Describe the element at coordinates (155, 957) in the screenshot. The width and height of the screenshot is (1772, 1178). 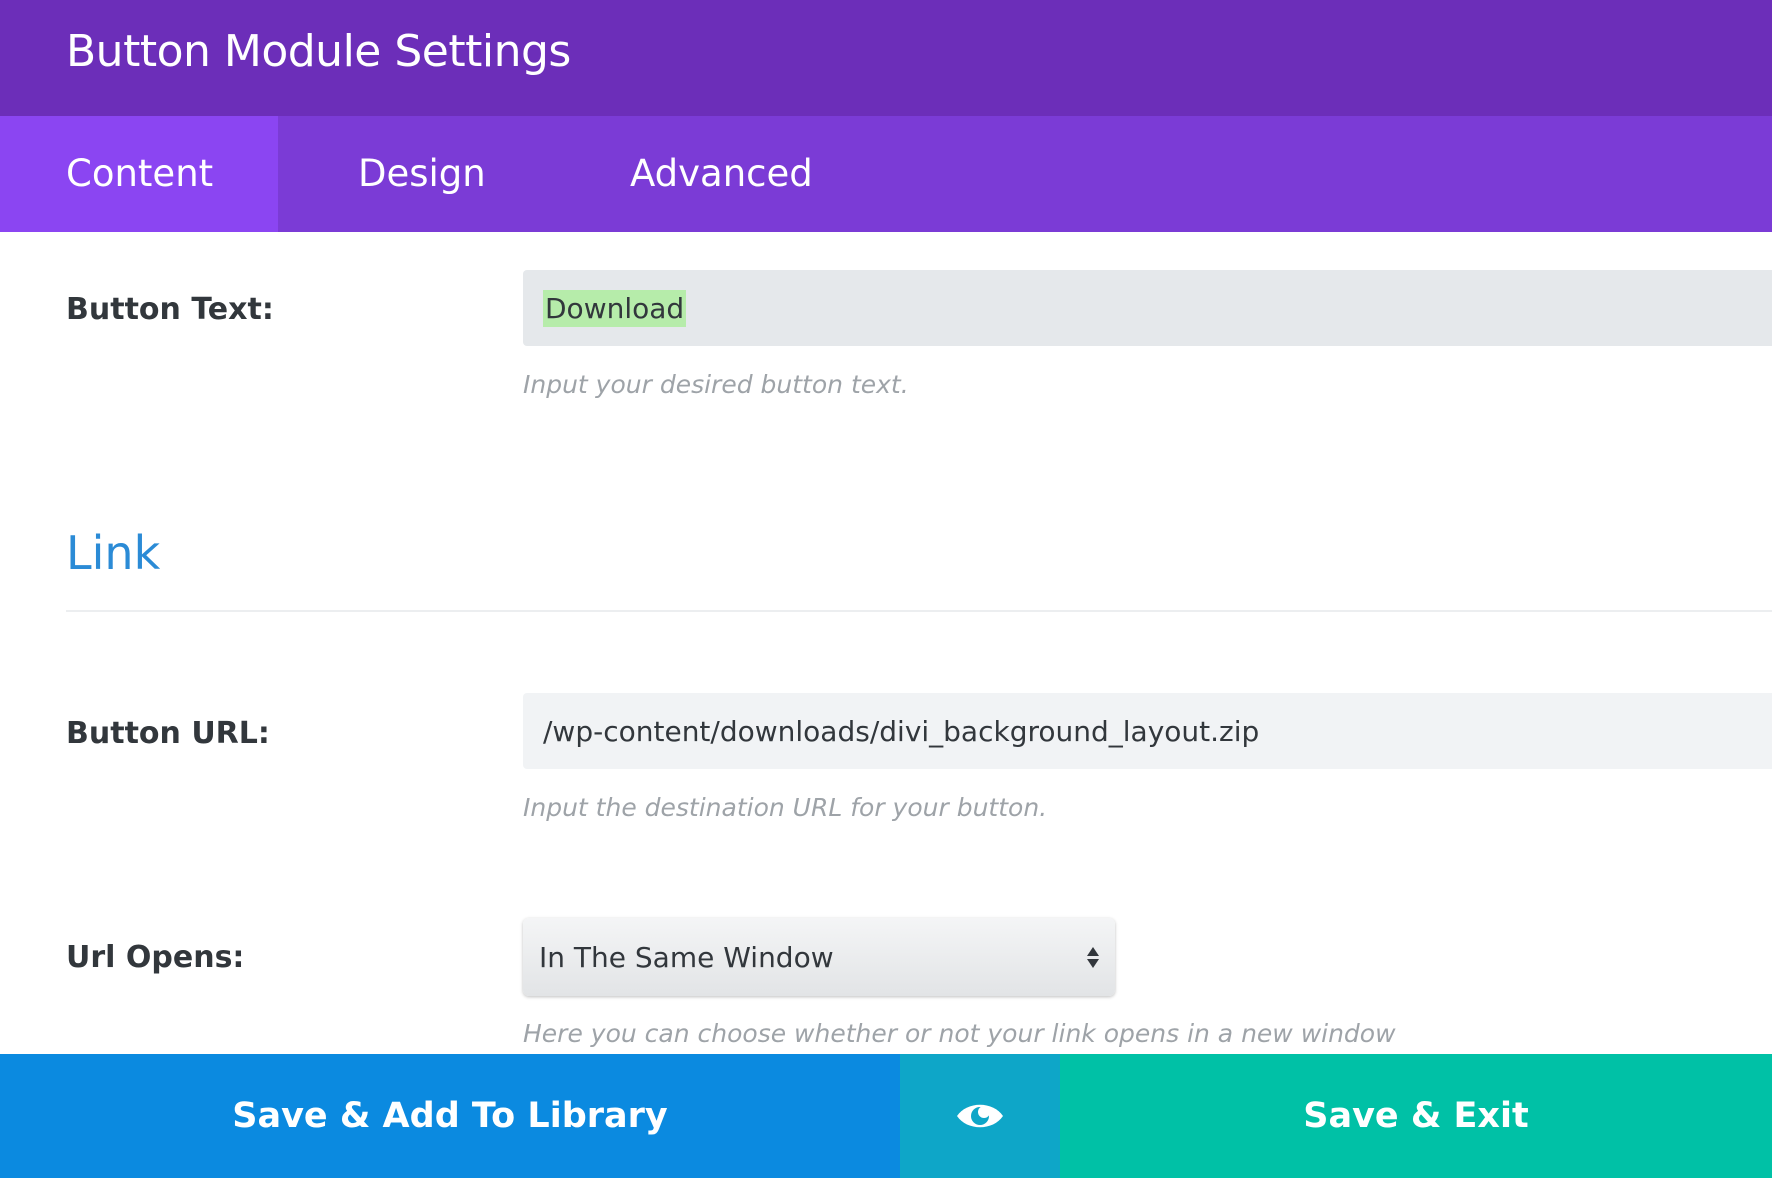
I see `url-opens-label: Url Opens:` at that location.